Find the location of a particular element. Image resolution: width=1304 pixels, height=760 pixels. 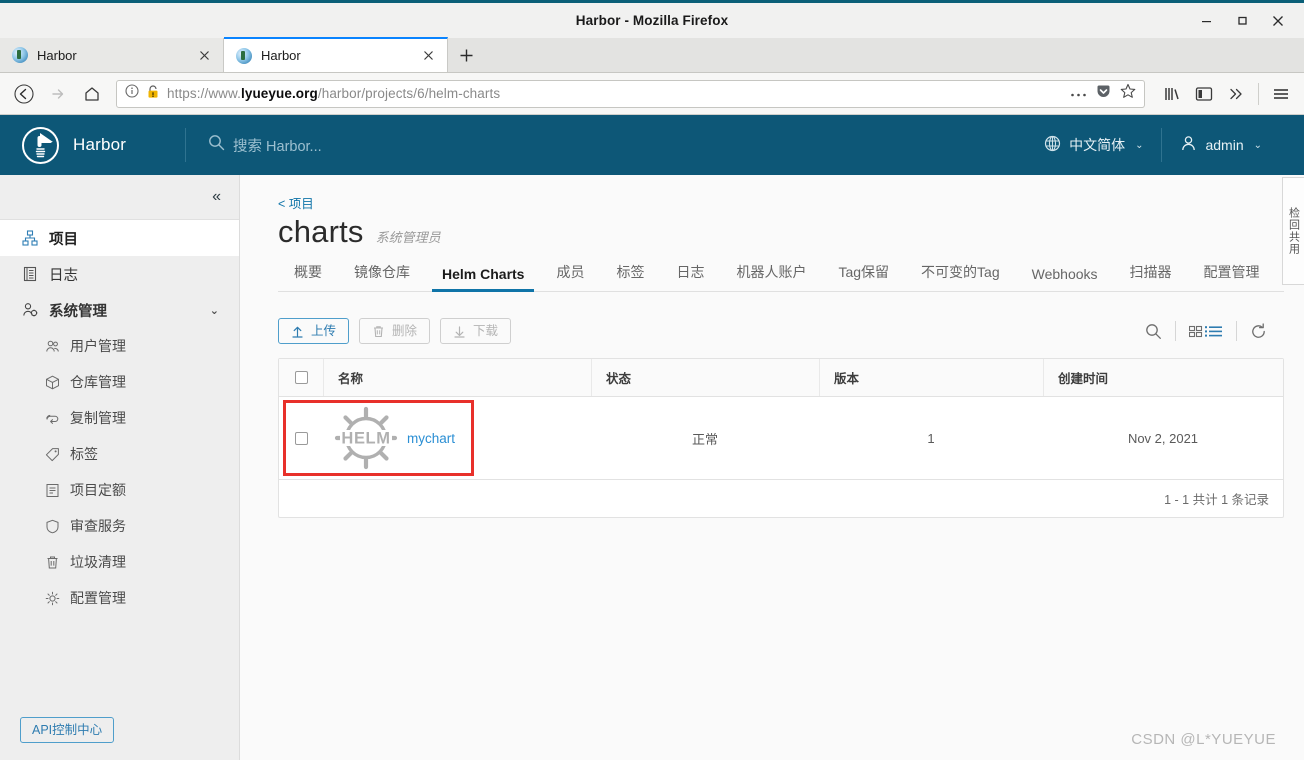

side-panel-tab-label: 检回共用 is located at coordinates (1293, 231).